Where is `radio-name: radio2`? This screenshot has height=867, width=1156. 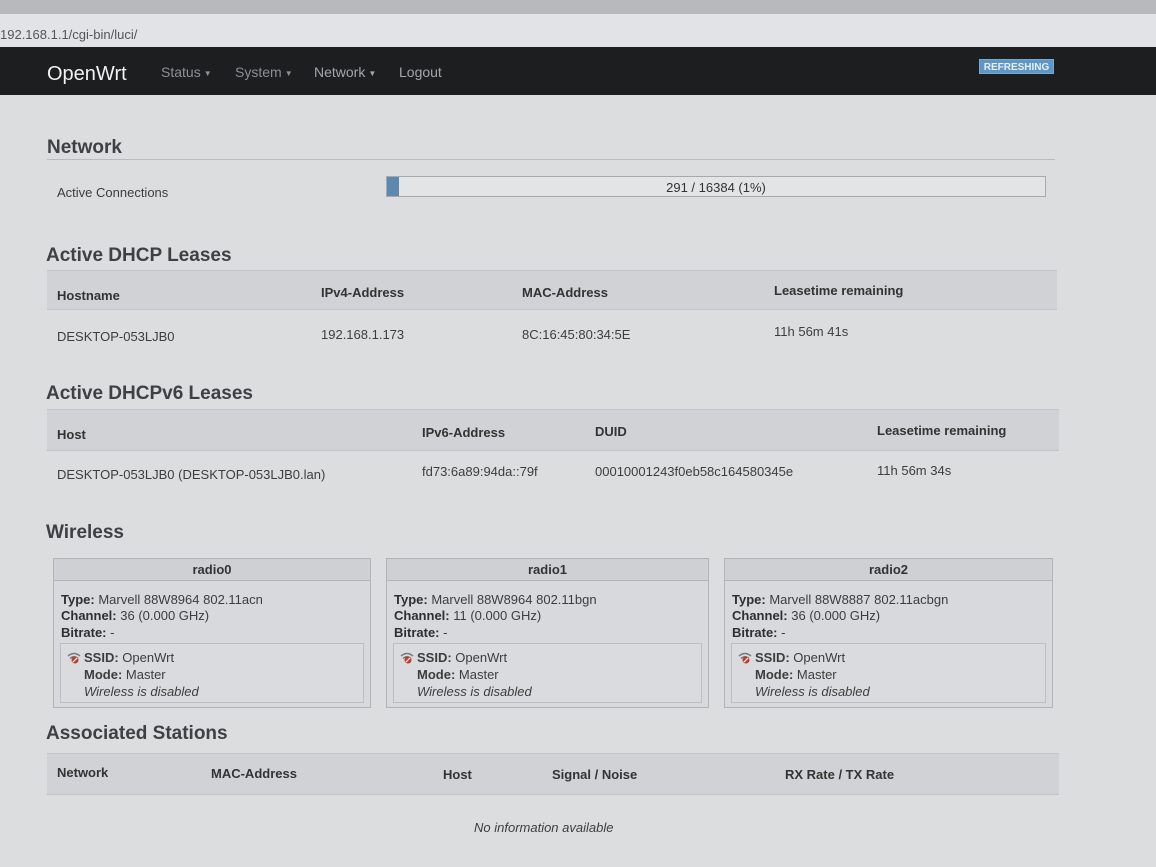
radio-name: radio2 is located at coordinates (888, 570).